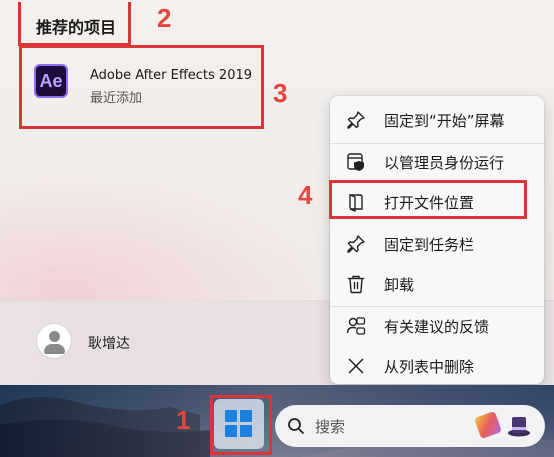 This screenshot has height=457, width=554. What do you see at coordinates (356, 326) in the screenshot?
I see `feedback-icon` at bounding box center [356, 326].